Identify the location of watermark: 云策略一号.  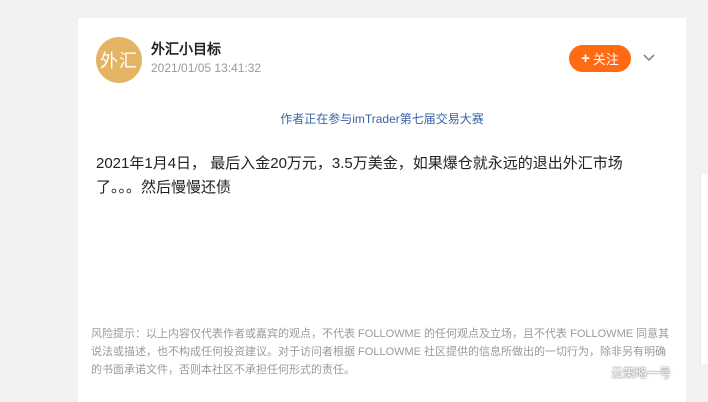
(632, 372).